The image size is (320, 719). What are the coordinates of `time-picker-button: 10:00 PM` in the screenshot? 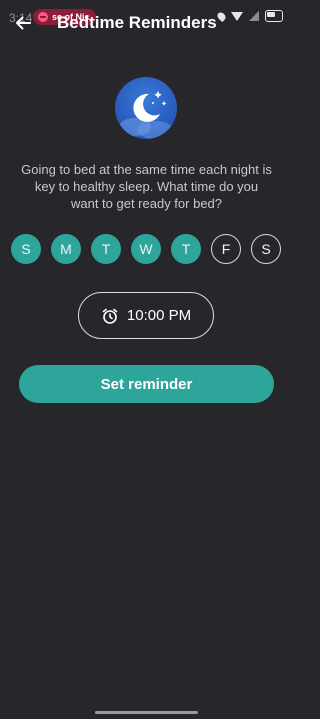 It's located at (146, 315).